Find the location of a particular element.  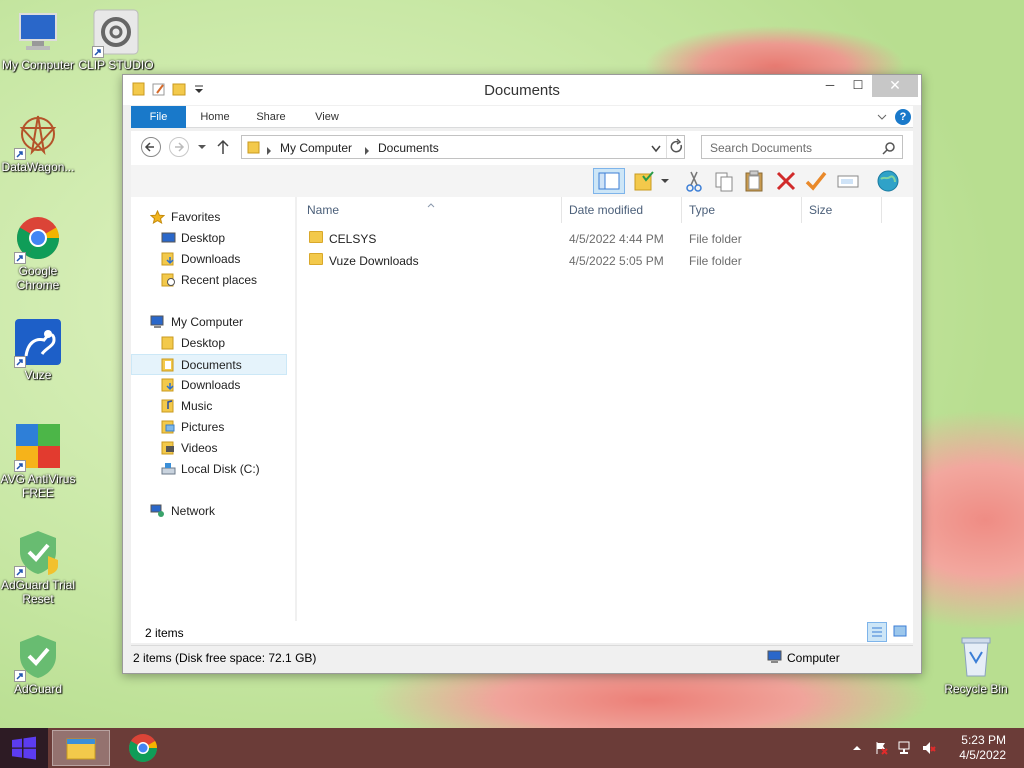

desktop-icon is located at coordinates (168, 238).